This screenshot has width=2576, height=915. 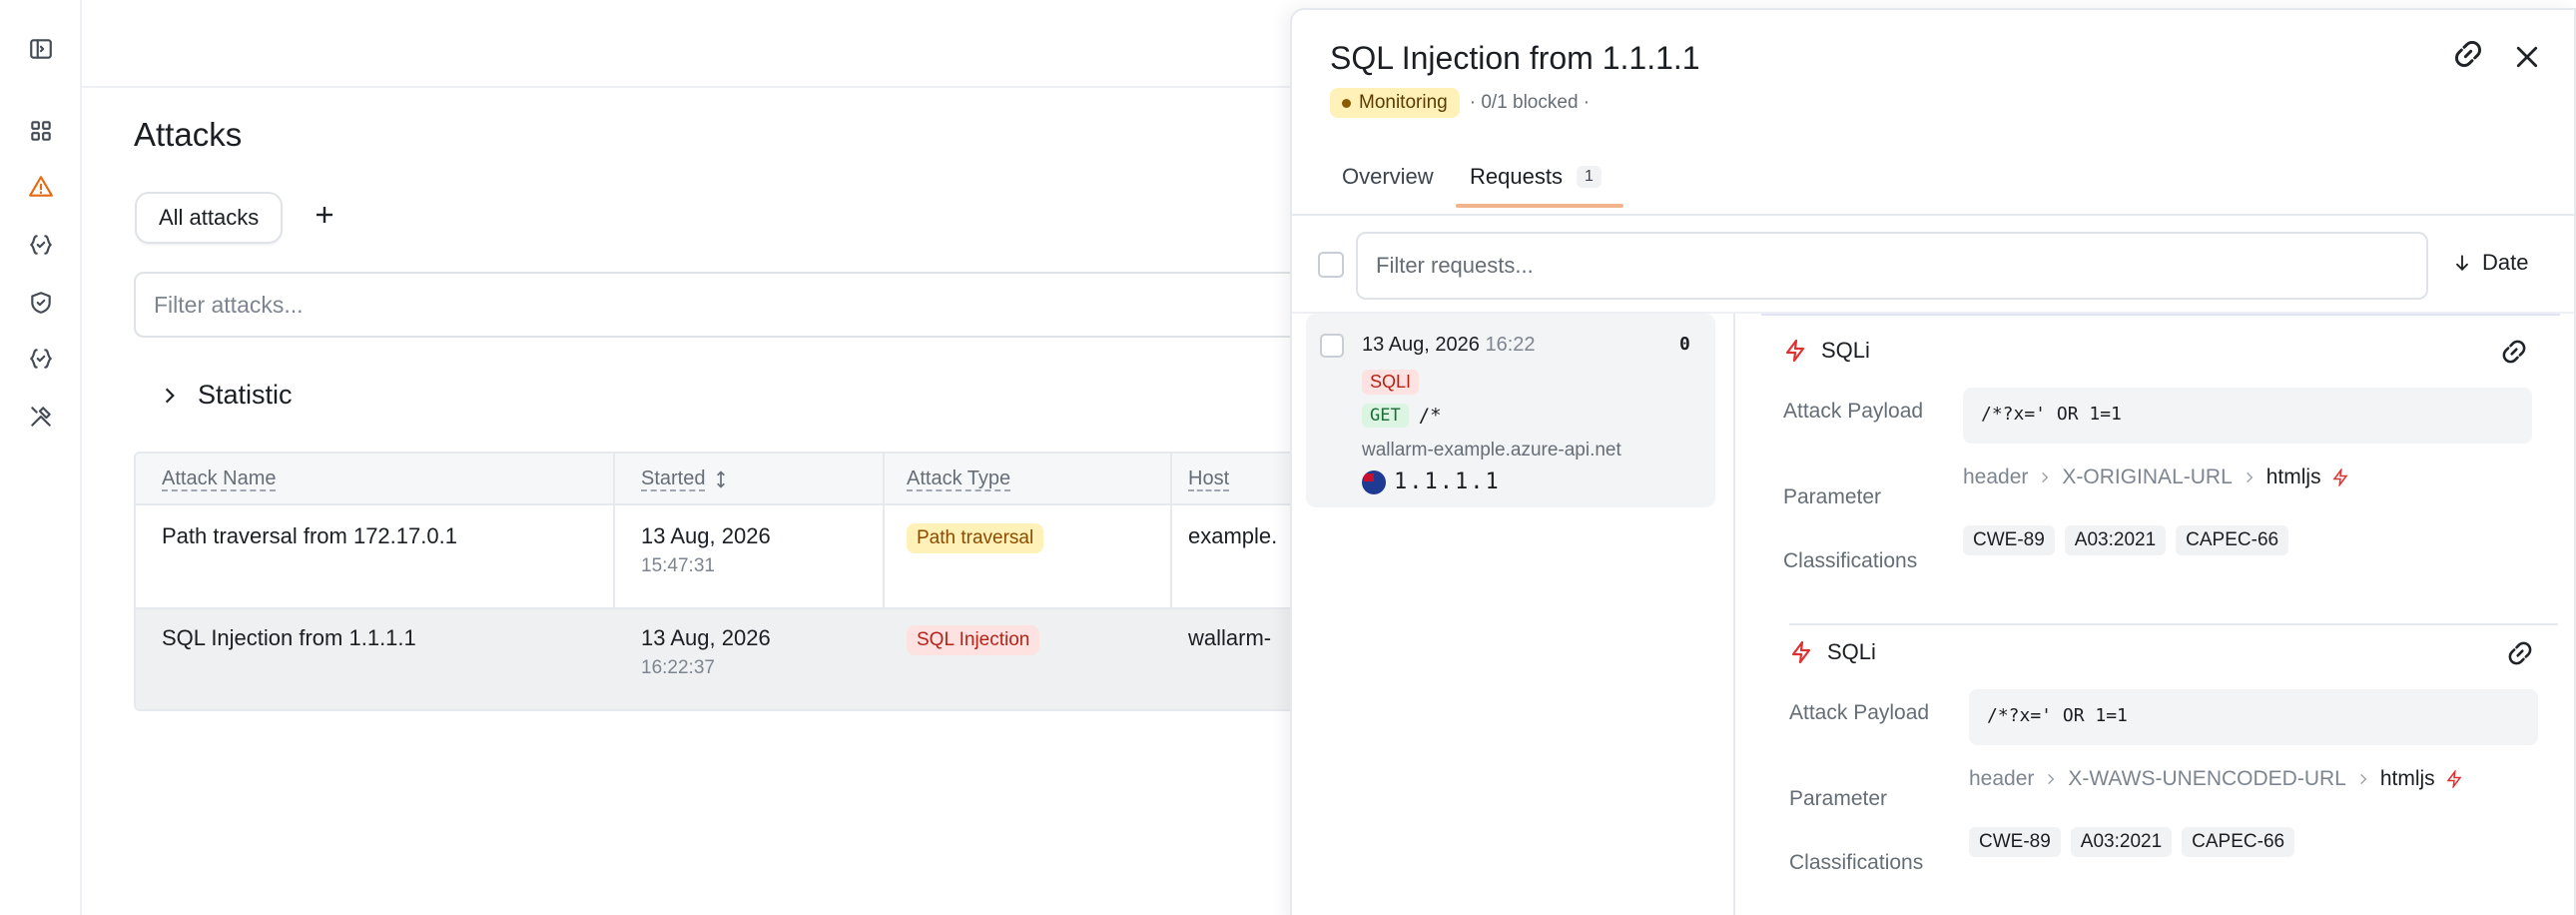 I want to click on plus-icon, so click(x=324, y=215).